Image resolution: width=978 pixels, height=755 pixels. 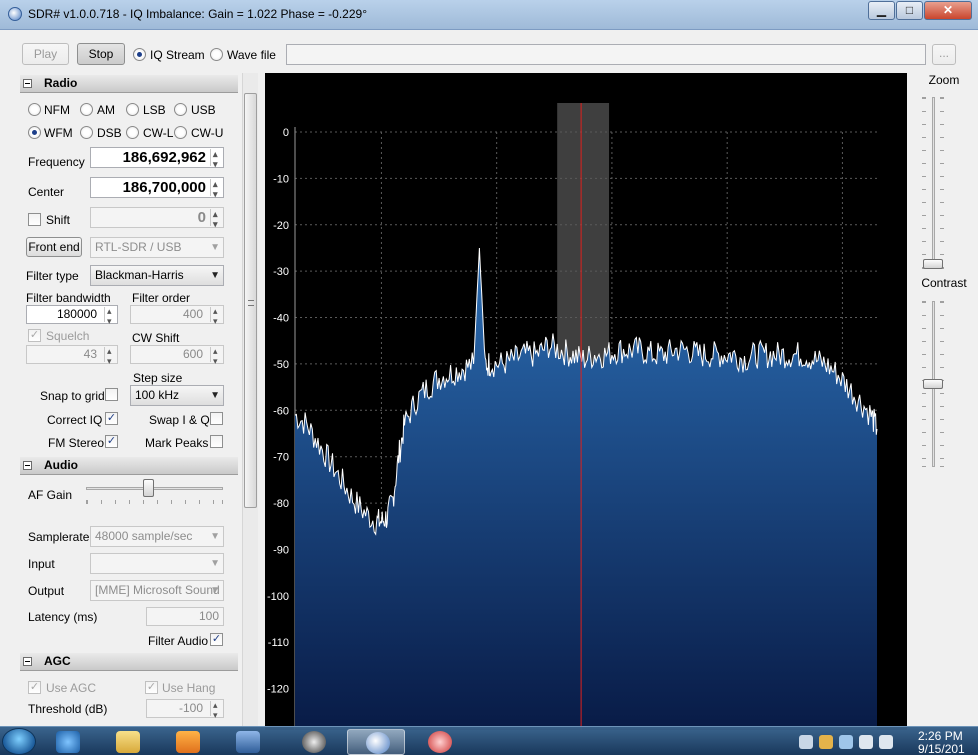 I want to click on filter-audio-checkbox: ✓, so click(x=216, y=639).